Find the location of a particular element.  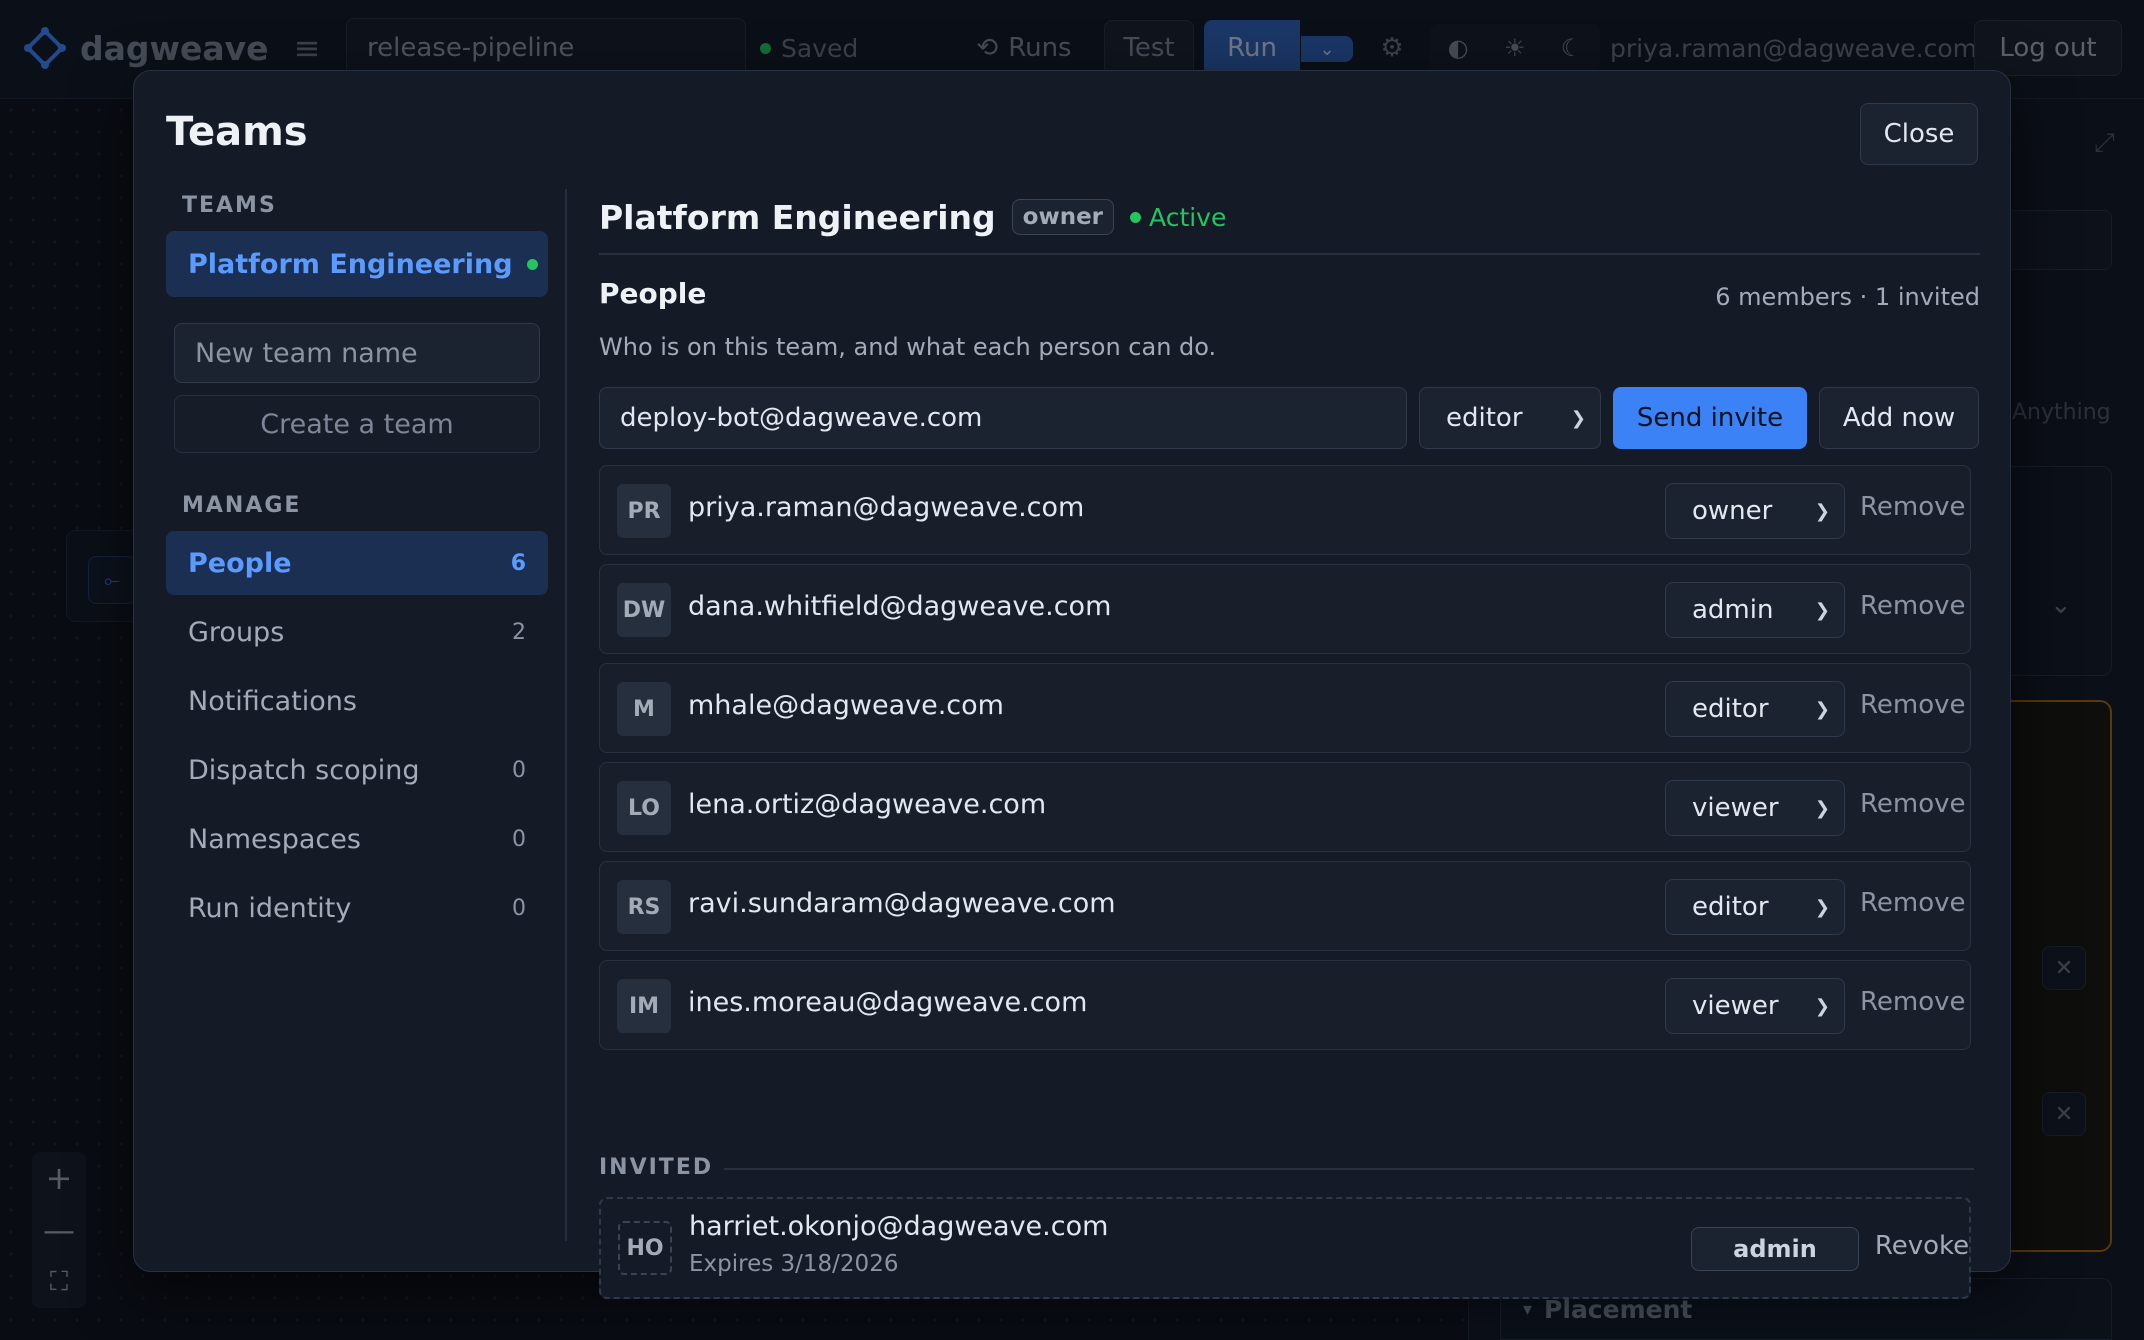

sidebar-item-label: Notifications is located at coordinates (272, 701).